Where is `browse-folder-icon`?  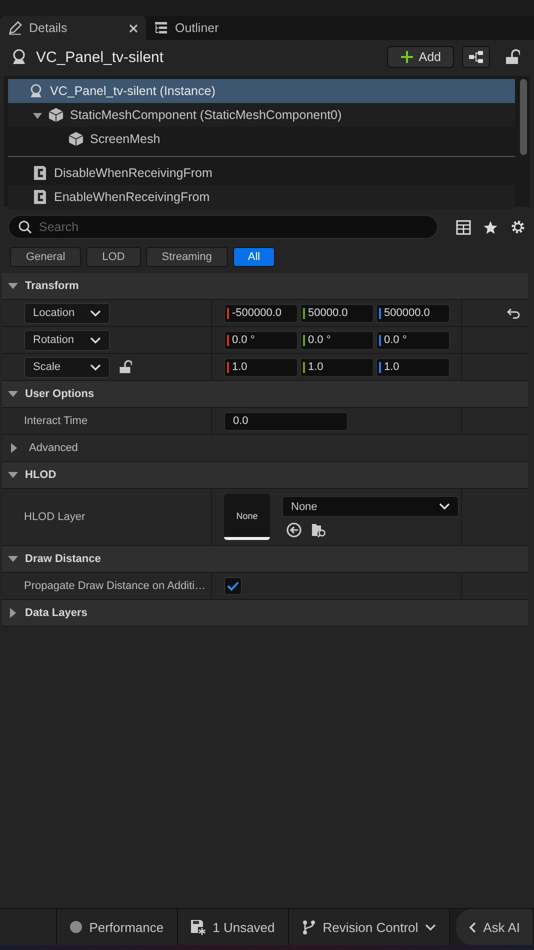 browse-folder-icon is located at coordinates (319, 530).